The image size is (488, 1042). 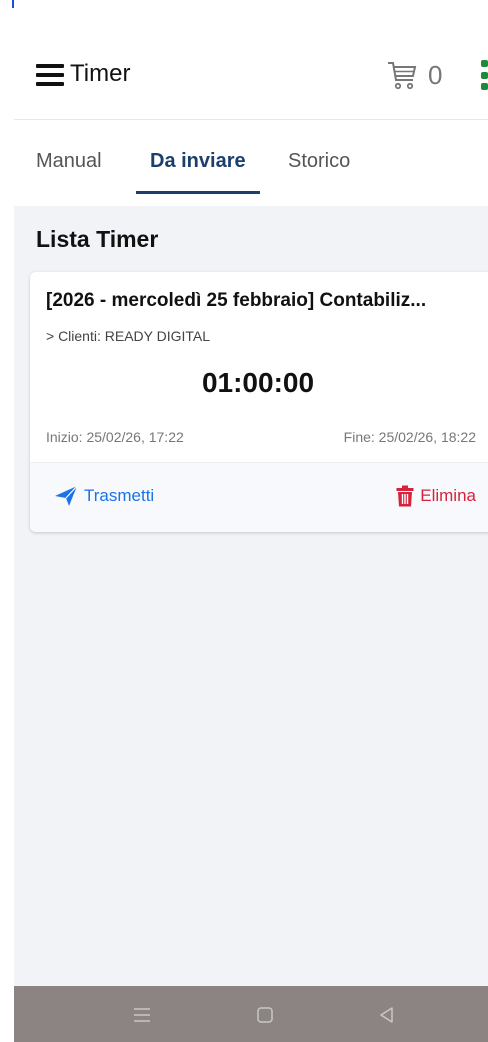 What do you see at coordinates (251, 1014) in the screenshot?
I see `system-nav-bar` at bounding box center [251, 1014].